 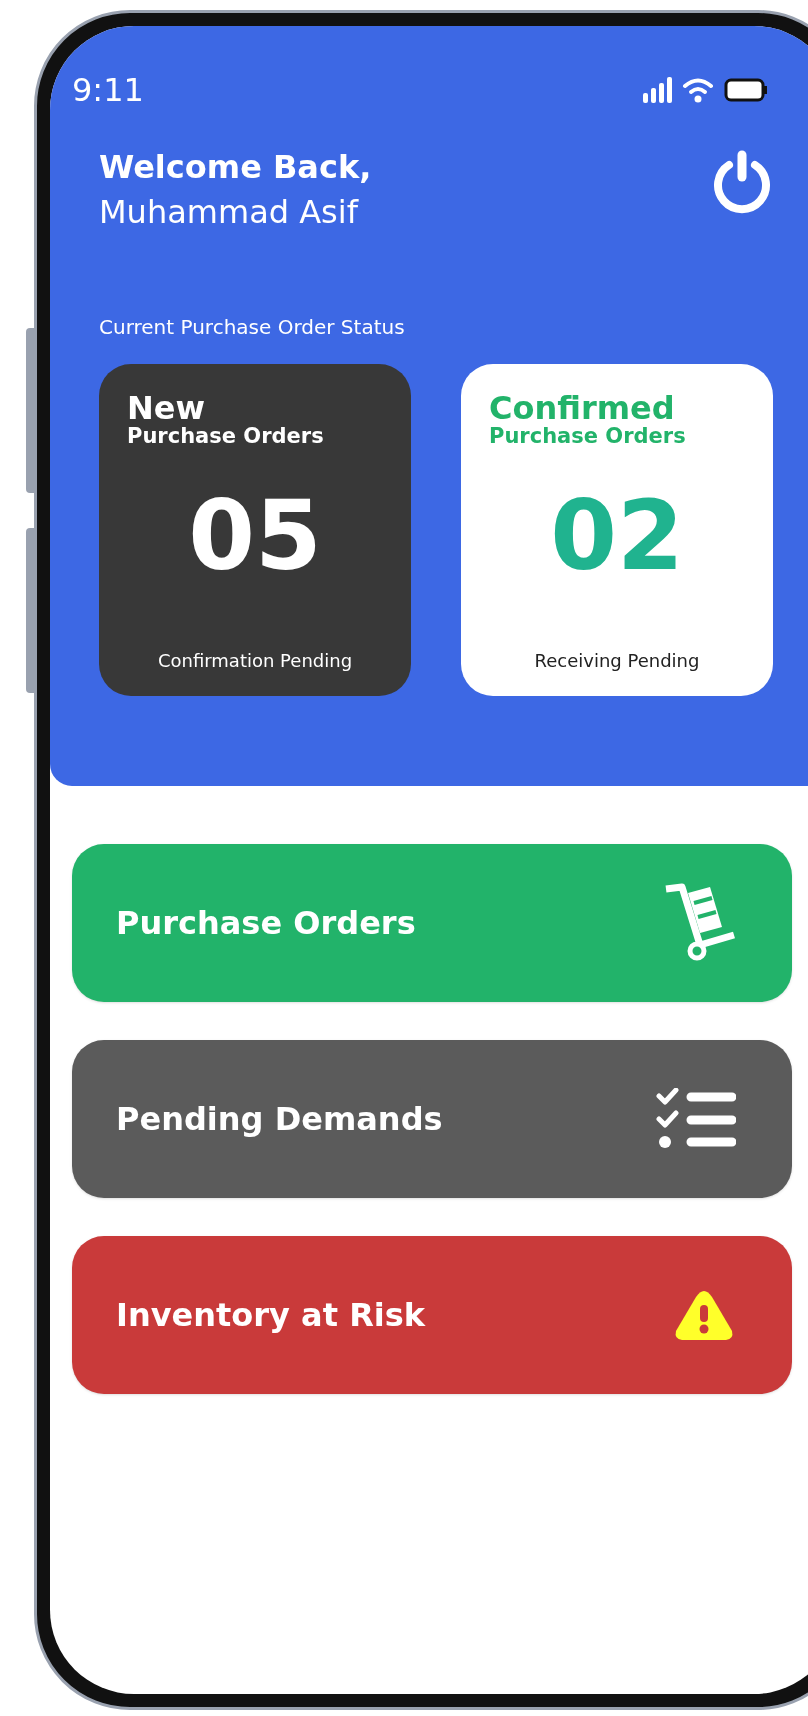 What do you see at coordinates (582, 408) in the screenshot?
I see `card-title: Confirmed` at bounding box center [582, 408].